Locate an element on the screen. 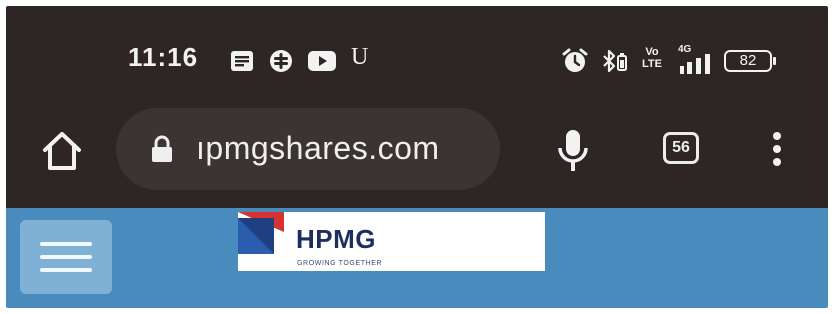 This screenshot has height=314, width=834. lock-icon is located at coordinates (162, 149).